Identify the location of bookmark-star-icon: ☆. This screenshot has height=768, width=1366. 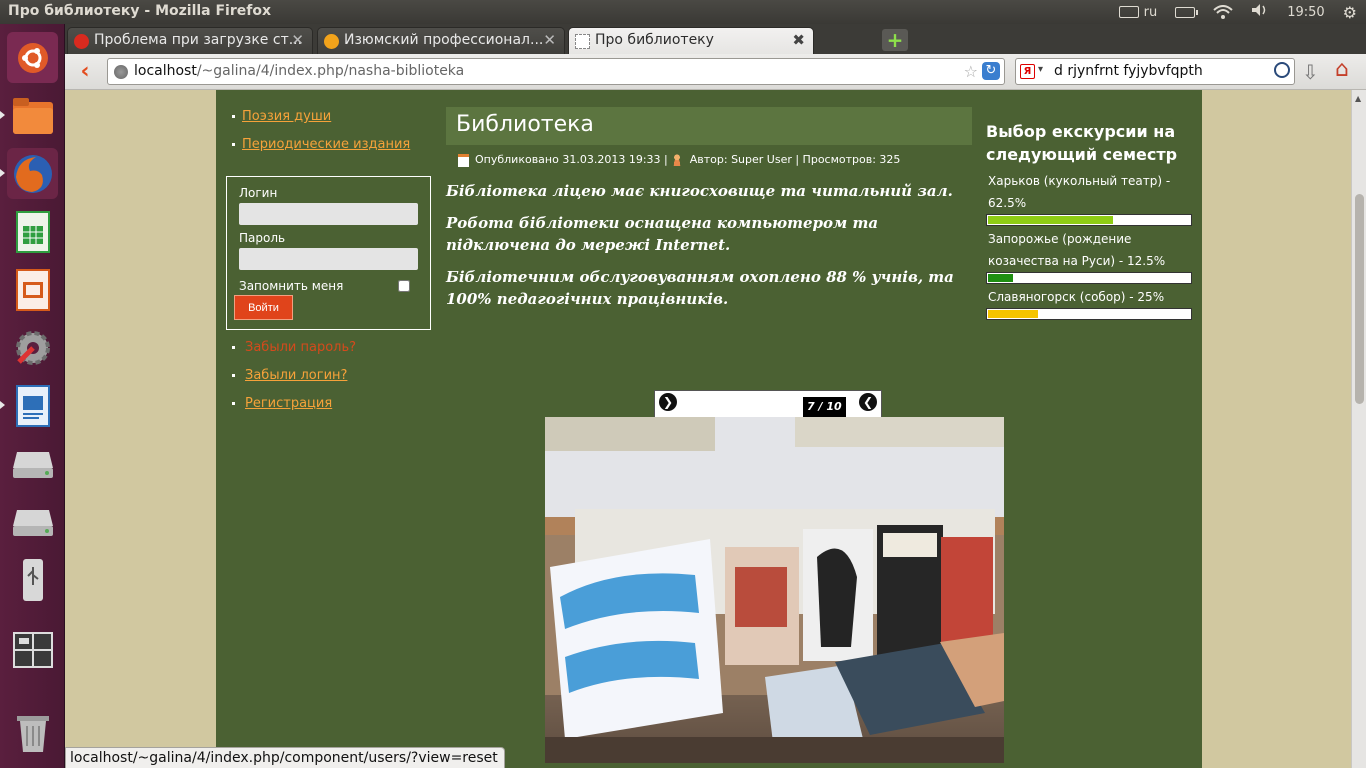
(971, 71).